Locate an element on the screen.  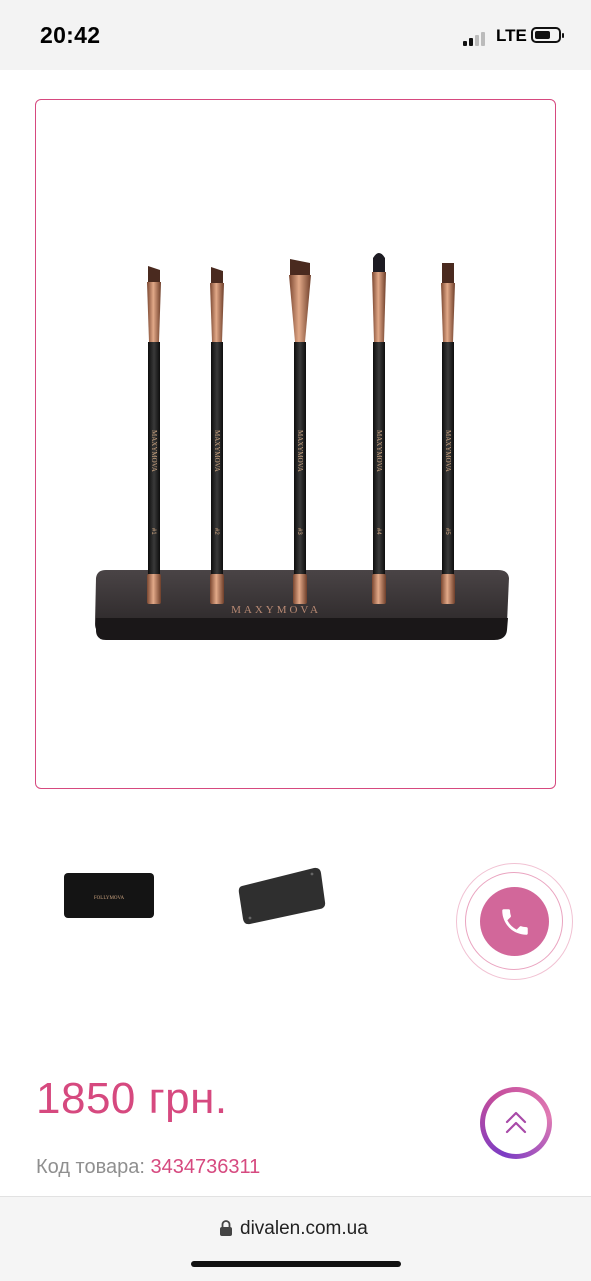
sku-label: Код товара: is located at coordinates (90, 1167).